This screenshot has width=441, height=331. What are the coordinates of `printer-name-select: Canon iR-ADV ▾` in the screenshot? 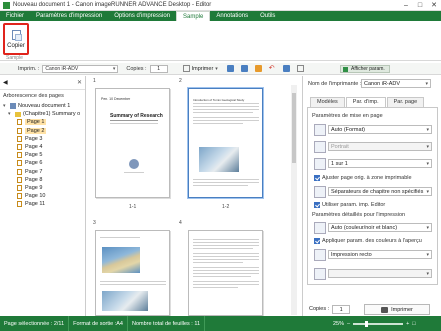 It's located at (396, 83).